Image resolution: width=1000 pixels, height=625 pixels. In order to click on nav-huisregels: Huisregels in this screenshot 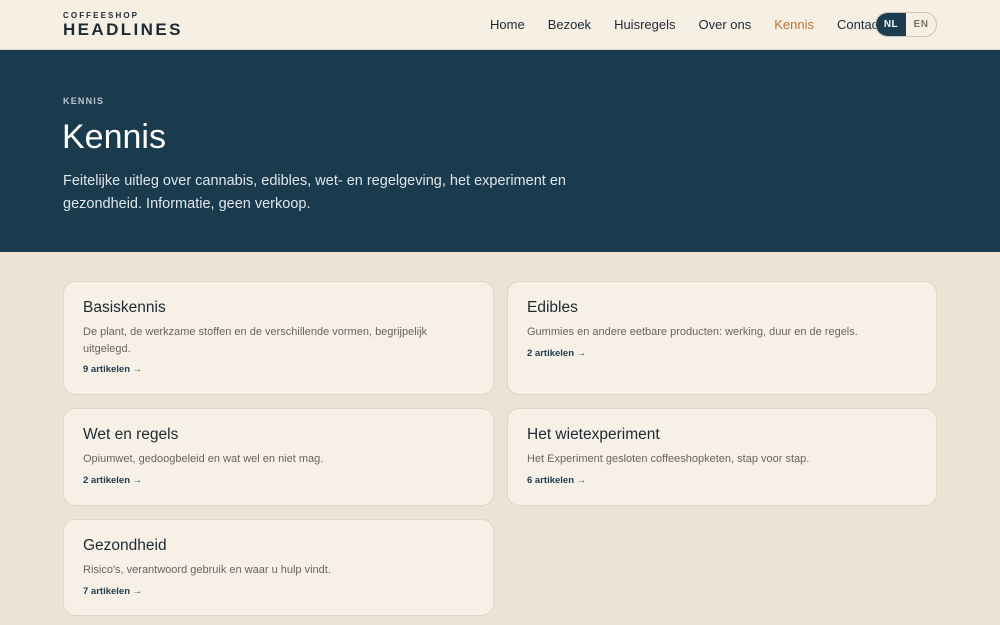, I will do `click(644, 24)`.